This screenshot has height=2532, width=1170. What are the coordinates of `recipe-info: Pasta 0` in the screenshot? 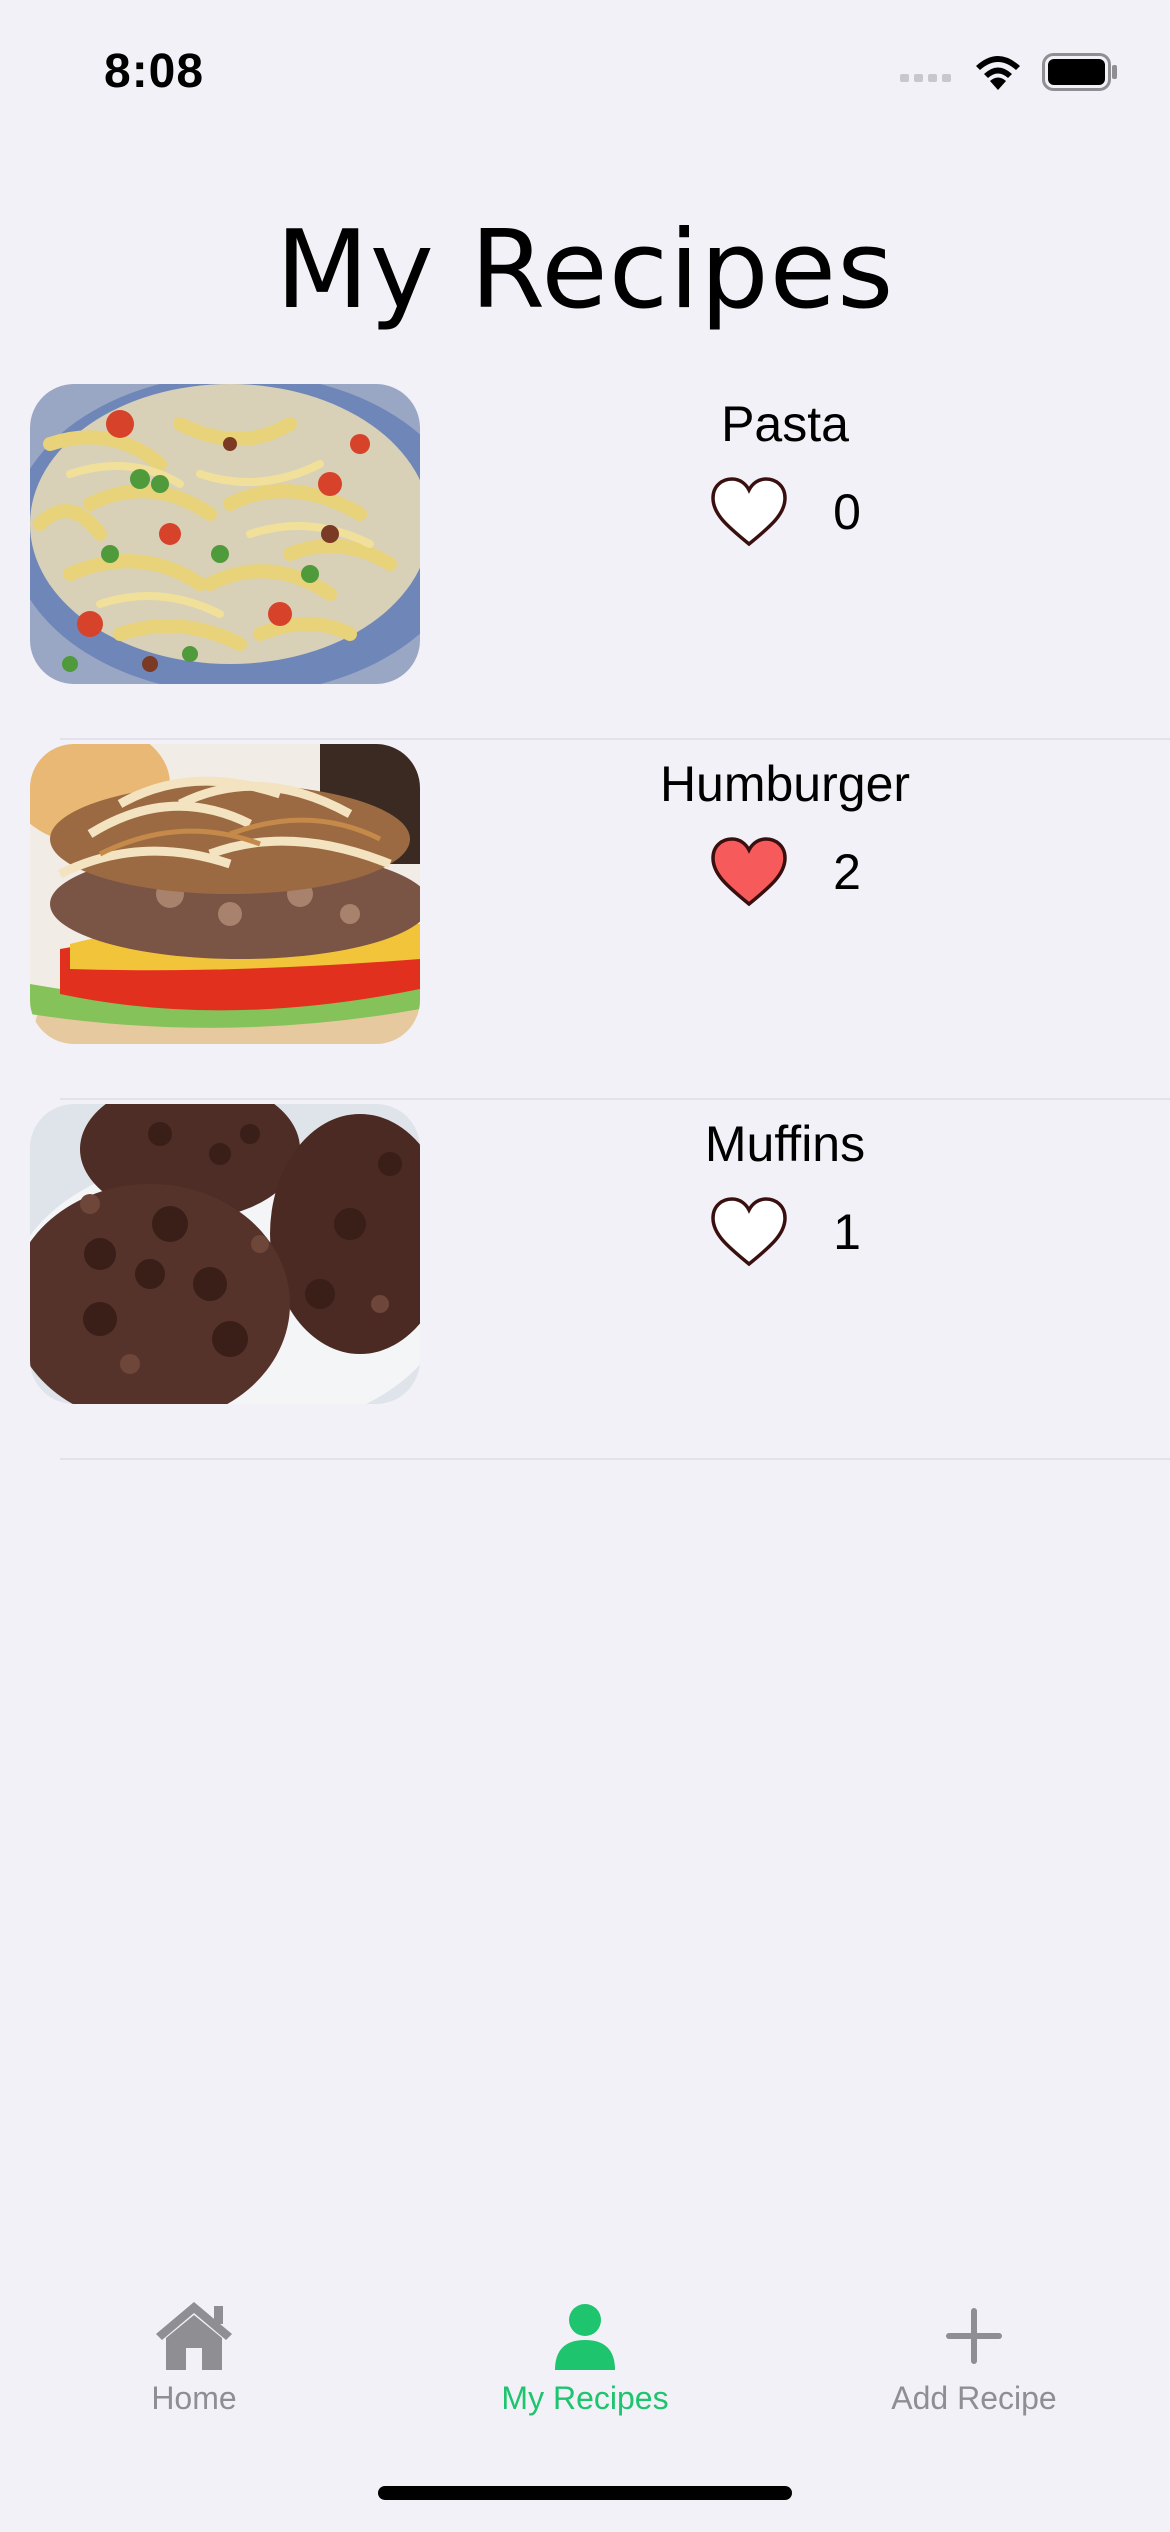 It's located at (785, 471).